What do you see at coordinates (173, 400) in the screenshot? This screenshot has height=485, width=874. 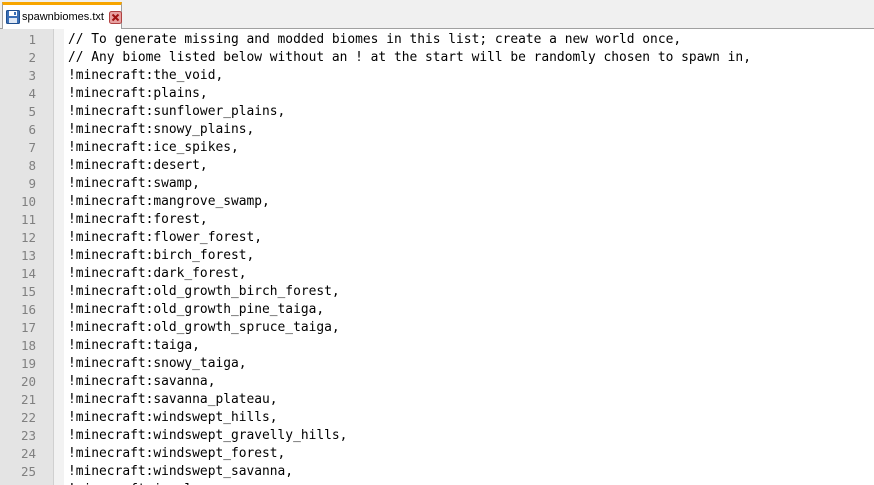 I see `line-text: !minecraft:savanna_plateau,` at bounding box center [173, 400].